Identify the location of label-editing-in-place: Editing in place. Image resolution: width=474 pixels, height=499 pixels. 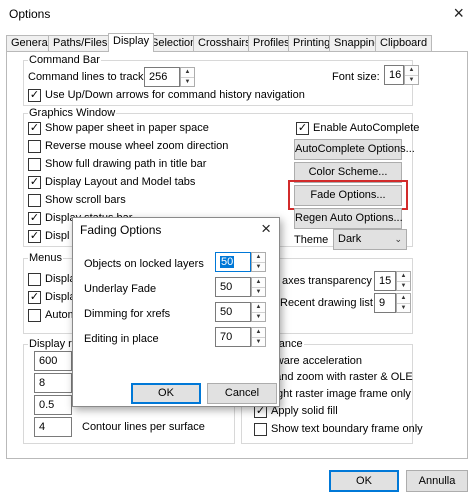
(121, 339).